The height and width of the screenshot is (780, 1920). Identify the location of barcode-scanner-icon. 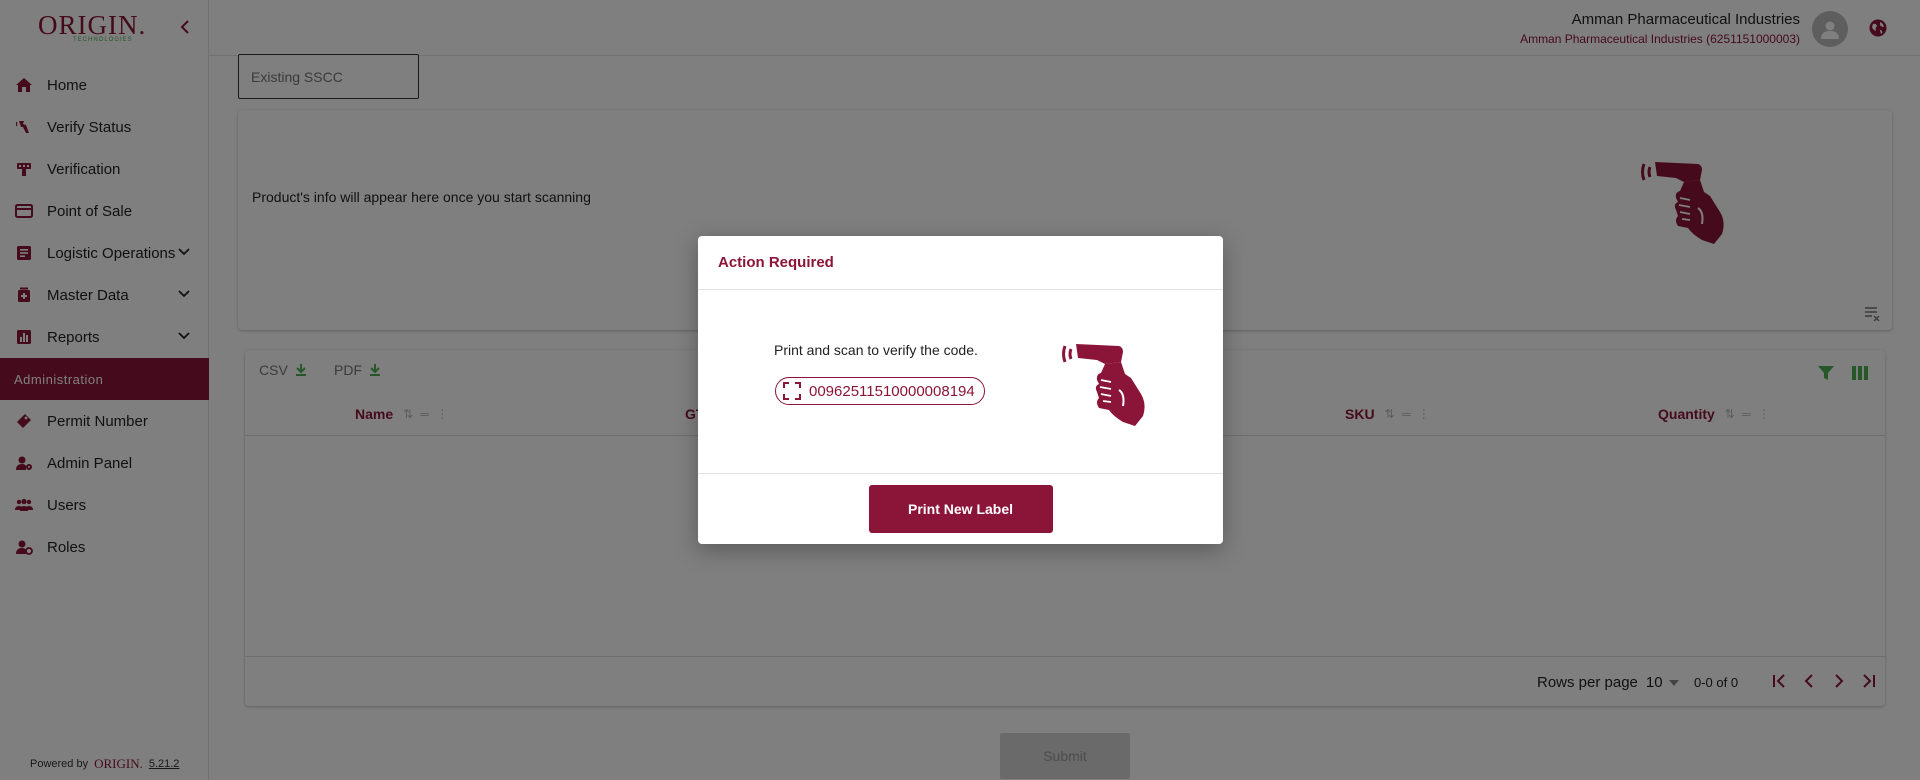
(1103, 385).